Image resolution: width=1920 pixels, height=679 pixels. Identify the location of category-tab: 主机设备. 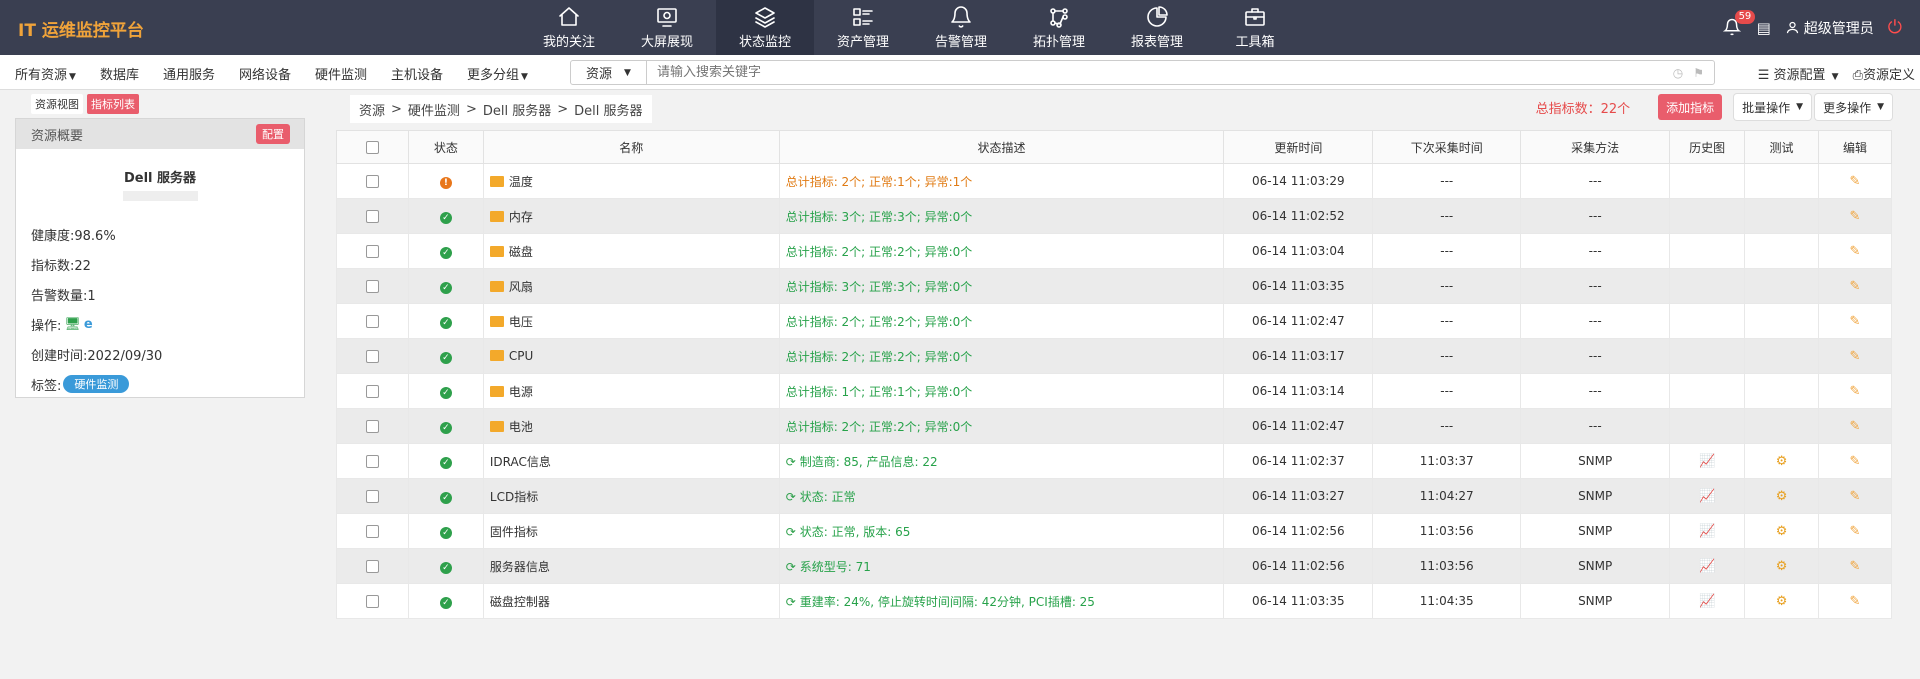
(417, 73).